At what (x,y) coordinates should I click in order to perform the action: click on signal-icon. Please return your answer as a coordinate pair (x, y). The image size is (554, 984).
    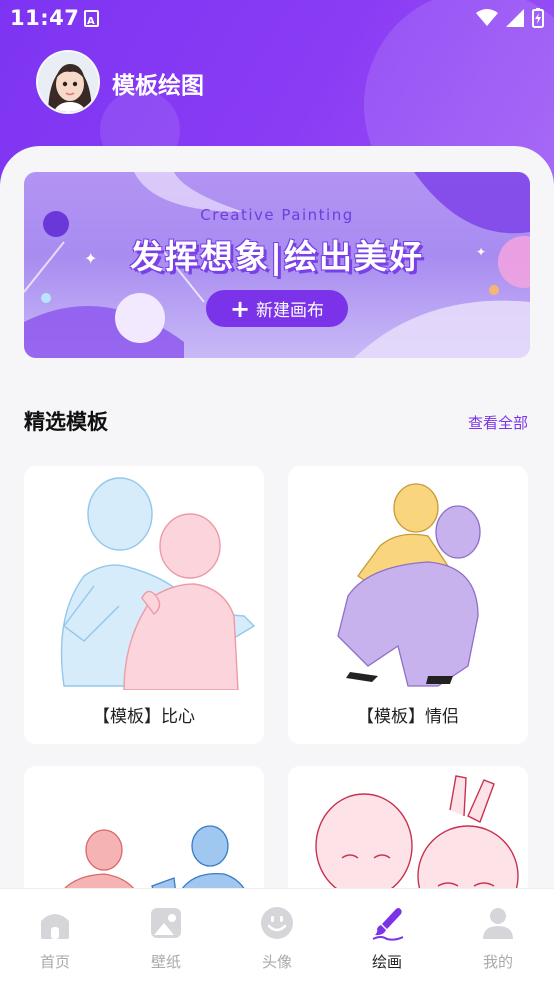
    Looking at the image, I should click on (515, 18).